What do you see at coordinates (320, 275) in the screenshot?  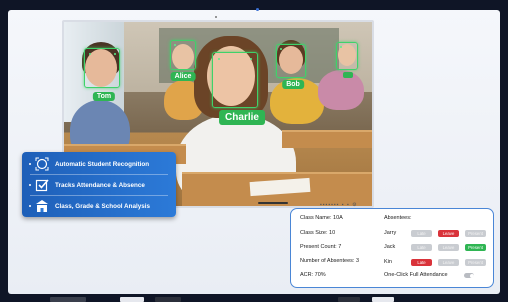 I see `acr-value: 70%` at bounding box center [320, 275].